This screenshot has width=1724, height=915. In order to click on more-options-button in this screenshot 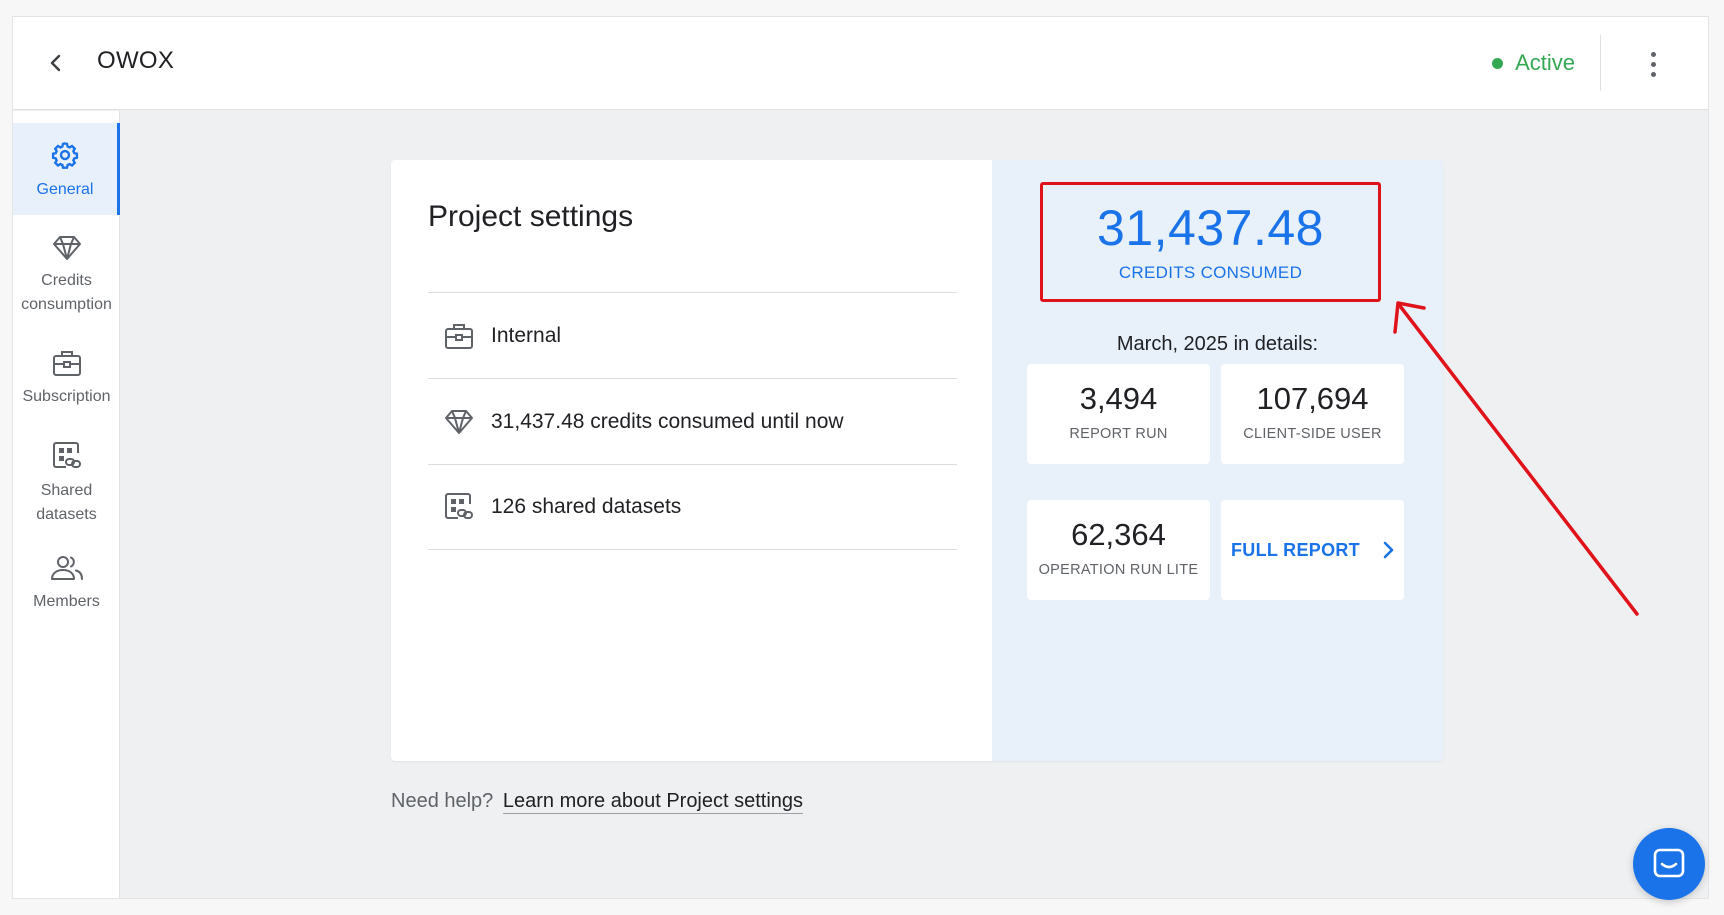, I will do `click(1653, 64)`.